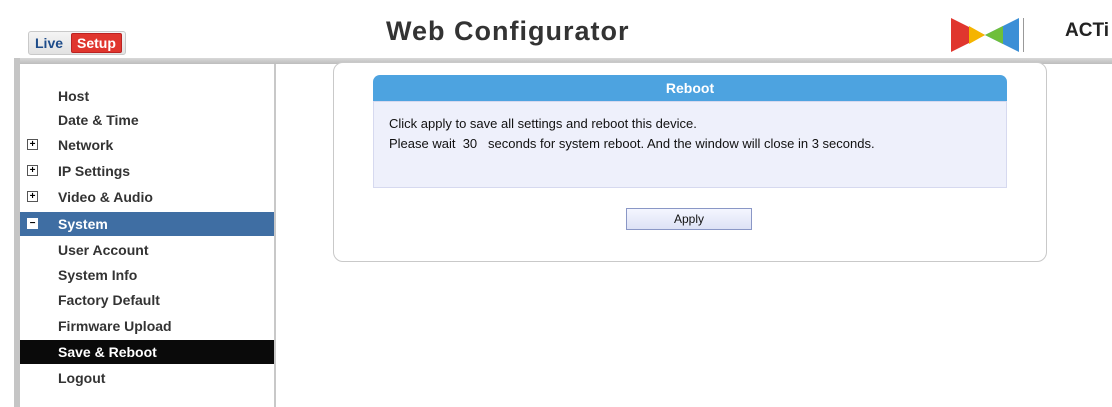 This screenshot has height=407, width=1112. I want to click on brand-name: ACTi, so click(1087, 30).